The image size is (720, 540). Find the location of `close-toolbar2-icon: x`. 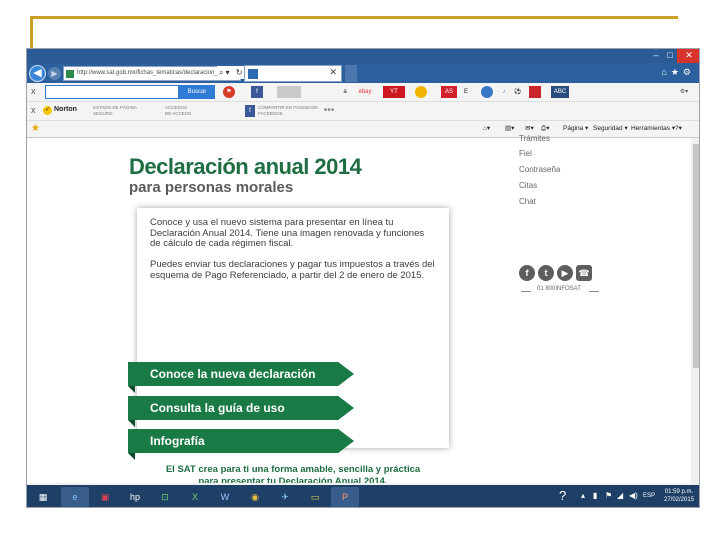

close-toolbar2-icon: x is located at coordinates (33, 110).